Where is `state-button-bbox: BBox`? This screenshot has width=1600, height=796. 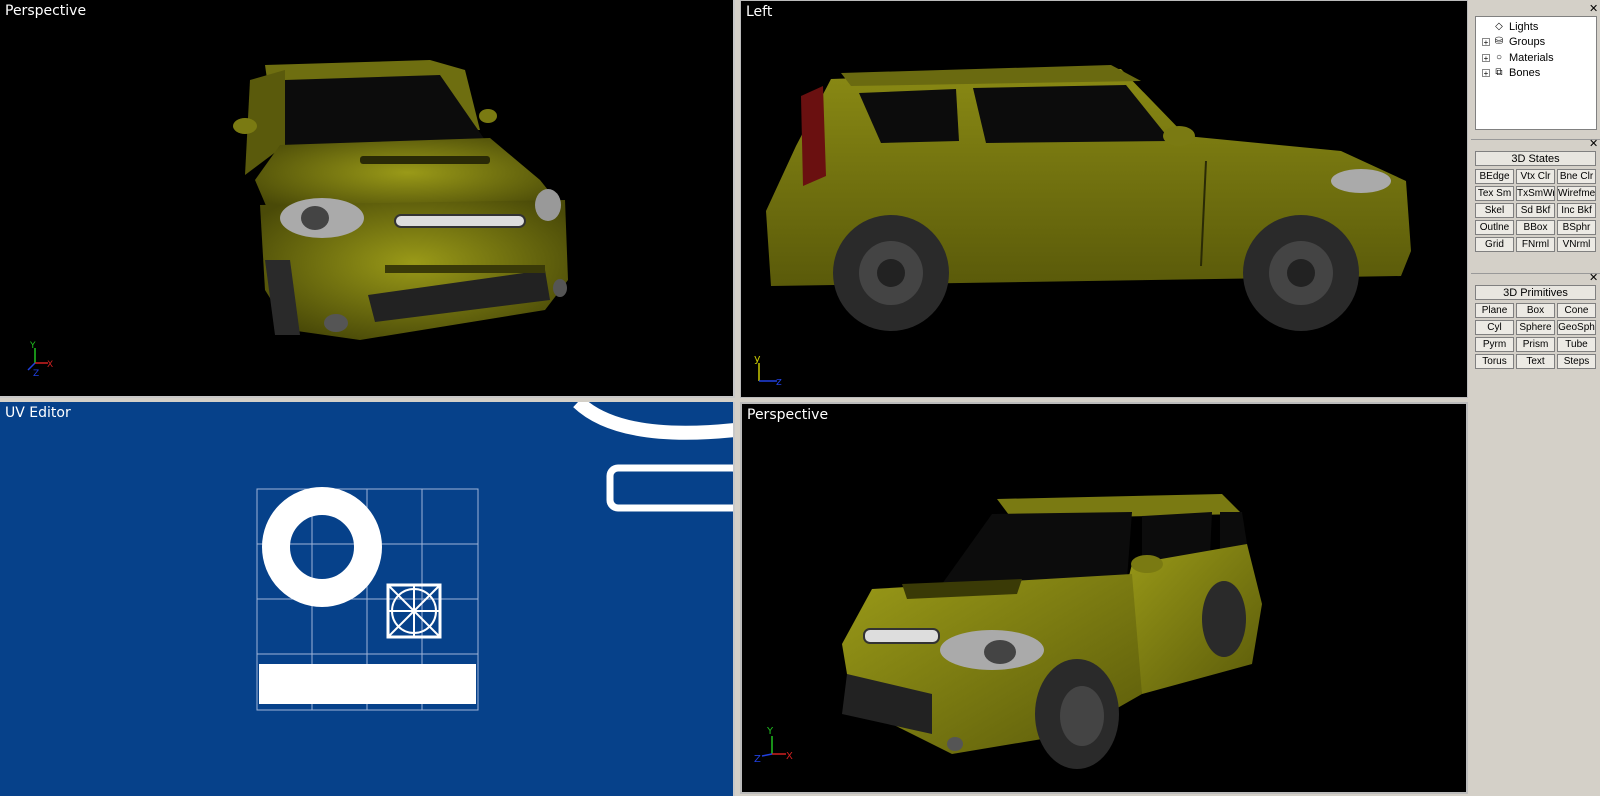 state-button-bbox: BBox is located at coordinates (1535, 227).